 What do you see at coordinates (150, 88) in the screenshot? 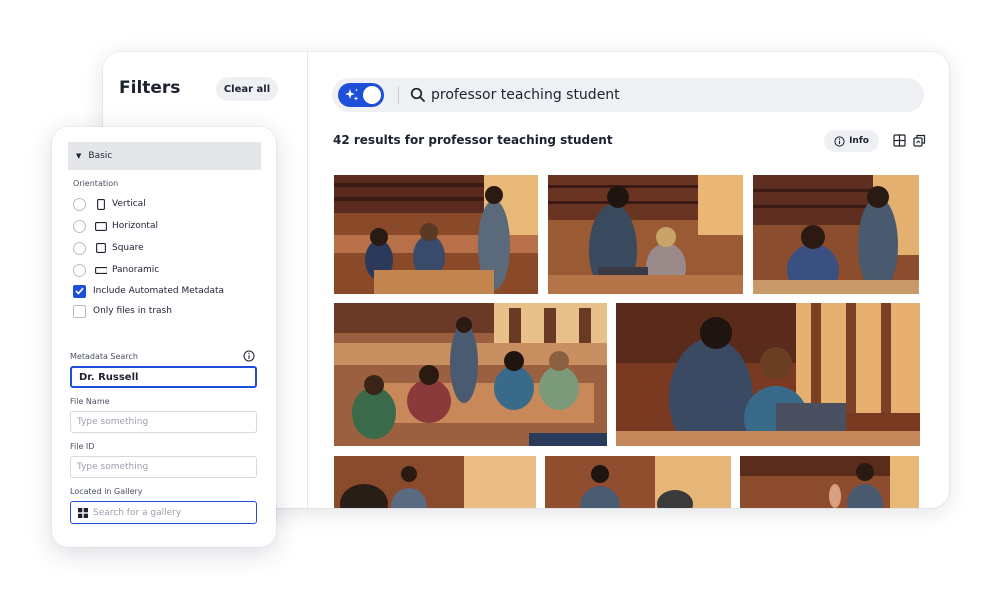
I see `filters-title: Filters` at bounding box center [150, 88].